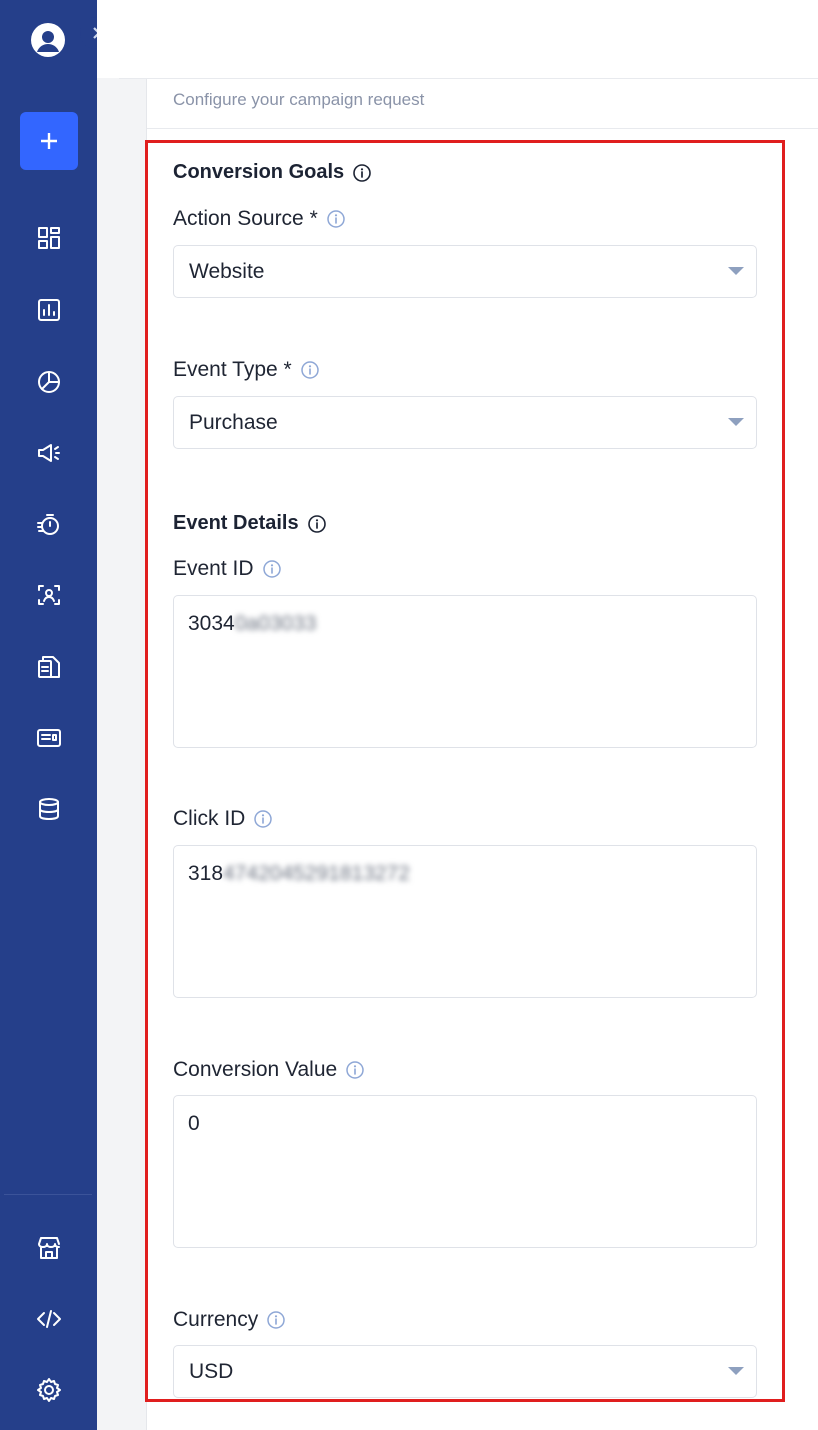  Describe the element at coordinates (227, 271) in the screenshot. I see `action-source-value: Website` at that location.